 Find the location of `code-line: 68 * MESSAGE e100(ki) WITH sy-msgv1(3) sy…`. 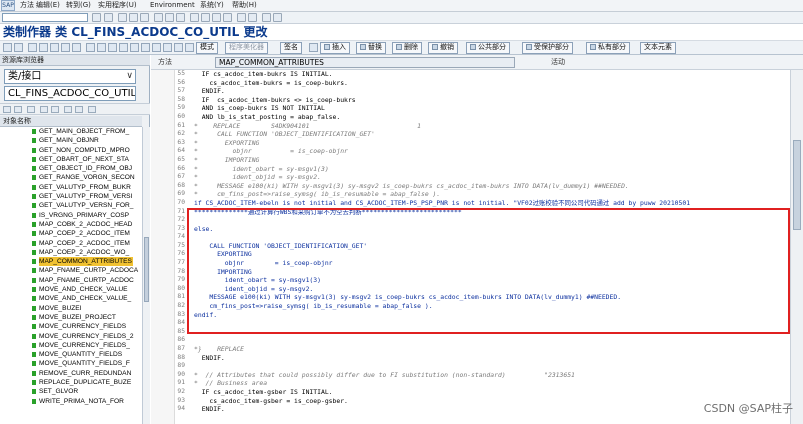

code-line: 68 * MESSAGE e100(ki) WITH sy-msgv1(3) sy… is located at coordinates (482, 186).